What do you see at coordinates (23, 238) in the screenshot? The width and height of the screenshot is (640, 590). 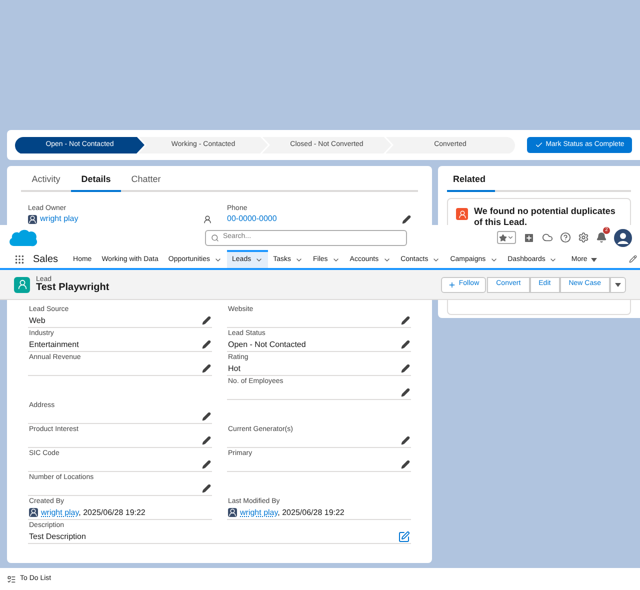 I see `logo-icon` at bounding box center [23, 238].